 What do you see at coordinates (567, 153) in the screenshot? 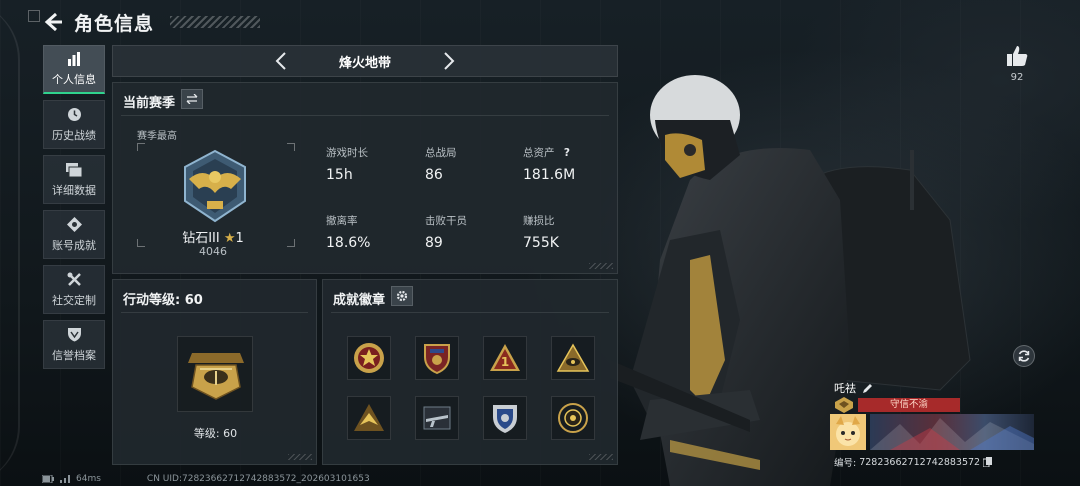
I see `help-icon: ?` at bounding box center [567, 153].